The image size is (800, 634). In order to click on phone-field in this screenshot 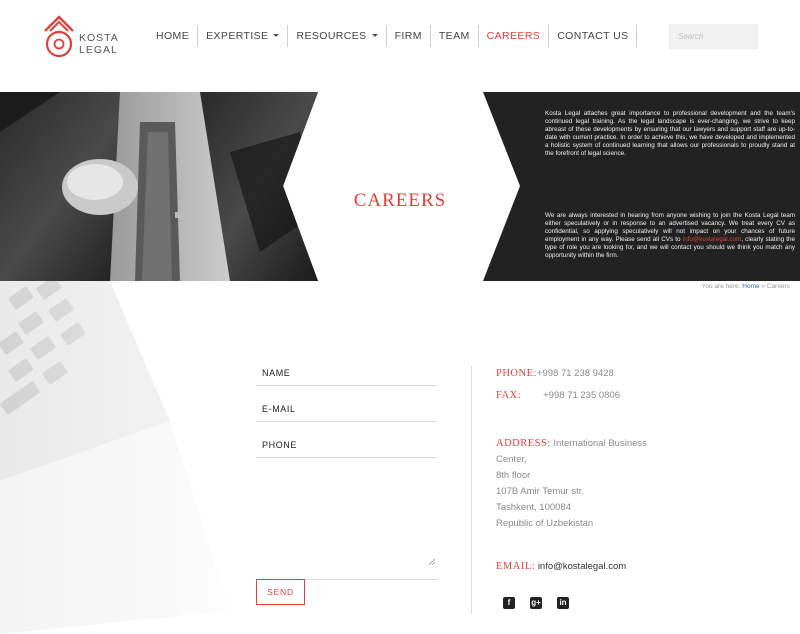, I will do `click(346, 445)`.